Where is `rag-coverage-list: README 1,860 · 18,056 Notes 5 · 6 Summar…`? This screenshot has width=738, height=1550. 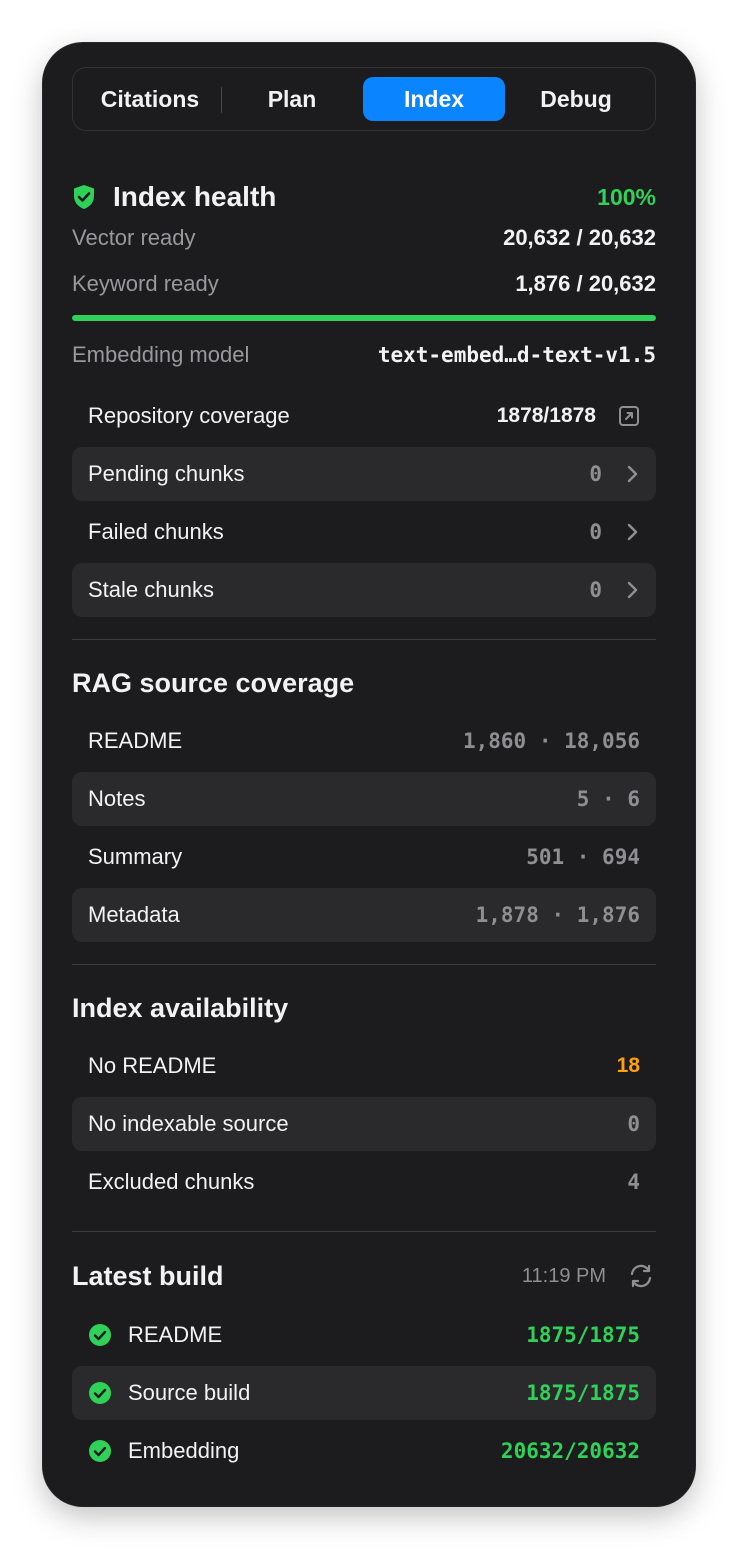
rag-coverage-list: README 1,860 · 18,056 Notes 5 · 6 Summar… is located at coordinates (364, 828).